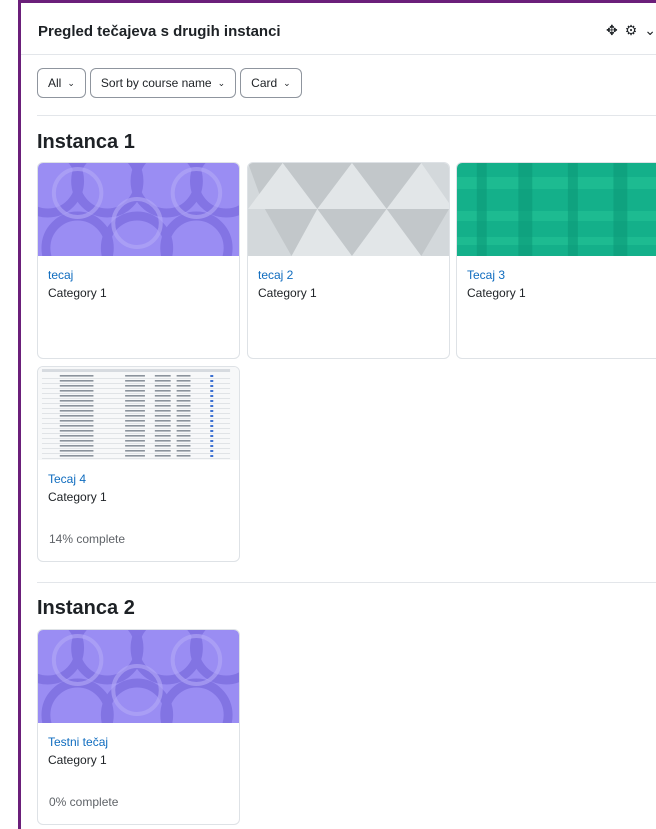 This screenshot has height=829, width=656. I want to click on sort-dropdown: Sort by course name ⌄, so click(163, 83).